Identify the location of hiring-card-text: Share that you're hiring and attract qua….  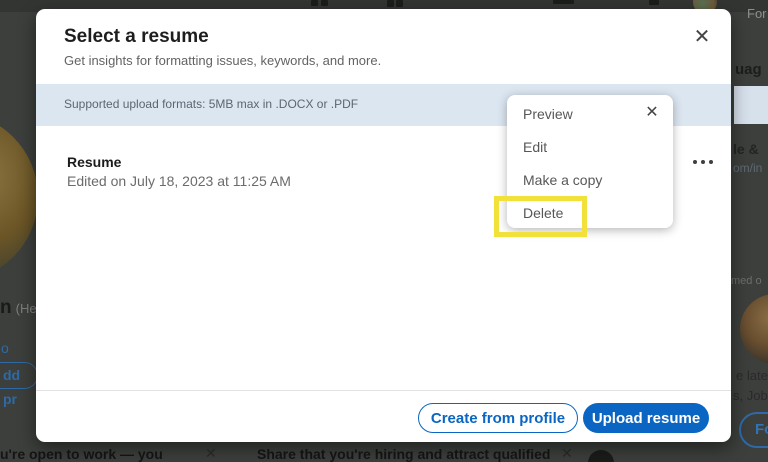
(404, 454).